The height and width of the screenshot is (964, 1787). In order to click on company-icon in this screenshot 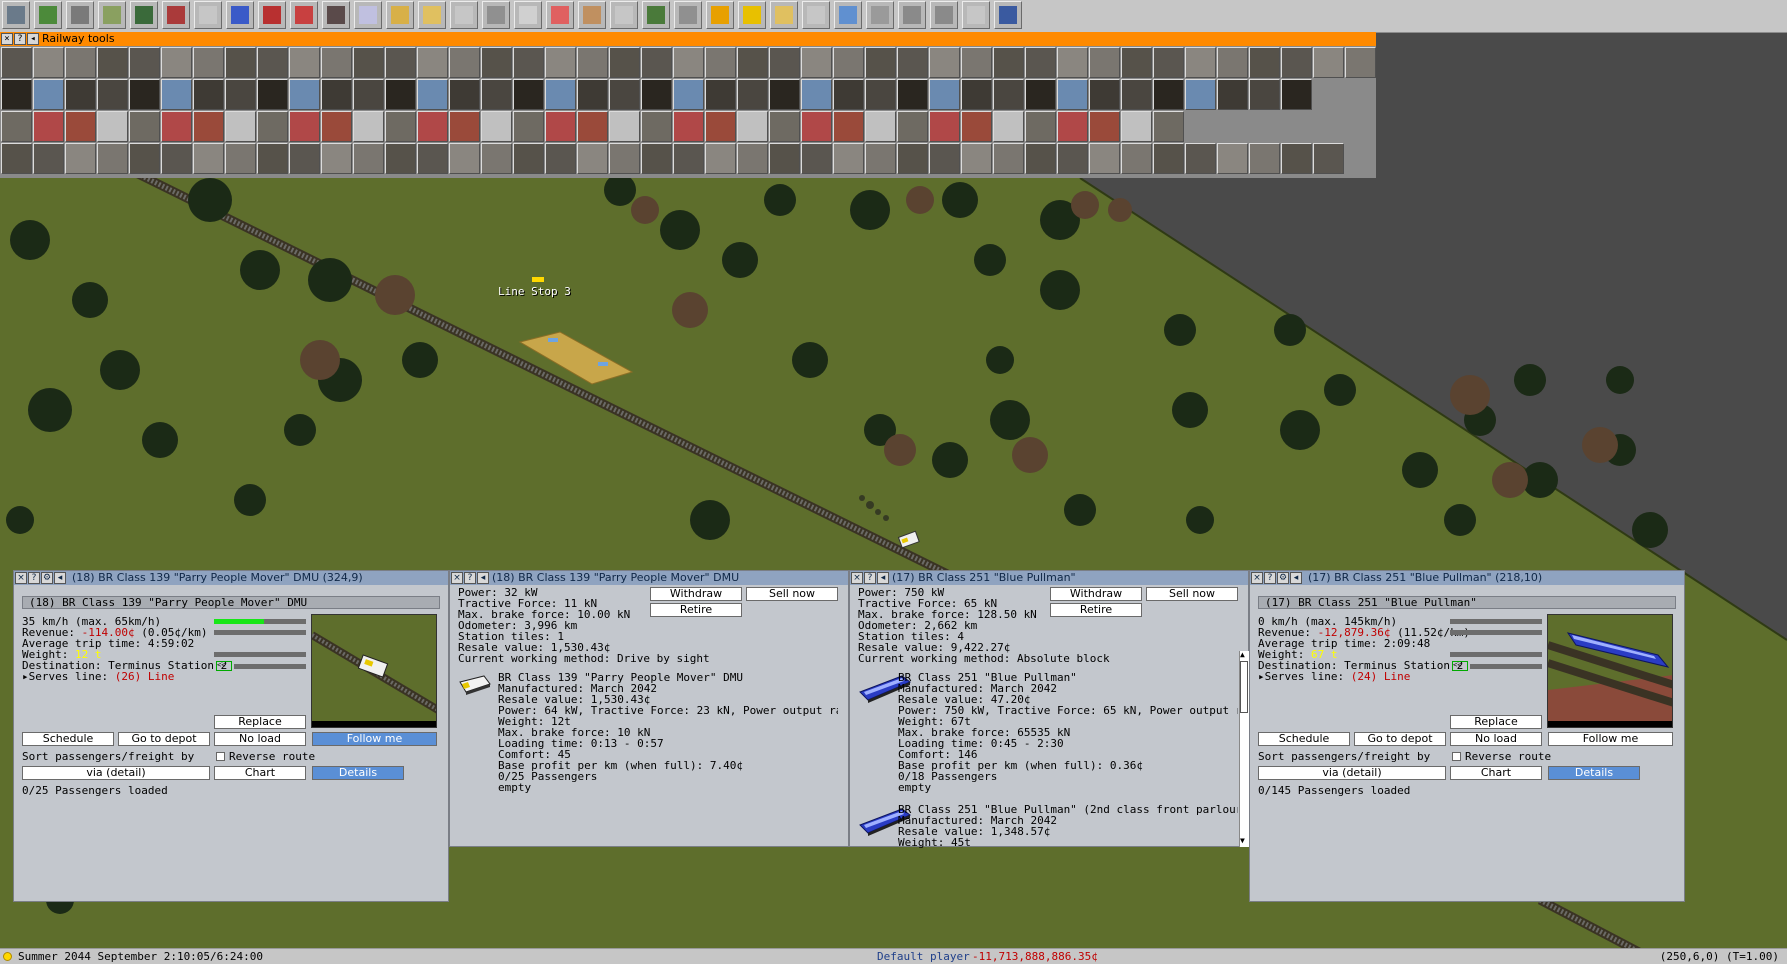, I will do `click(592, 15)`.